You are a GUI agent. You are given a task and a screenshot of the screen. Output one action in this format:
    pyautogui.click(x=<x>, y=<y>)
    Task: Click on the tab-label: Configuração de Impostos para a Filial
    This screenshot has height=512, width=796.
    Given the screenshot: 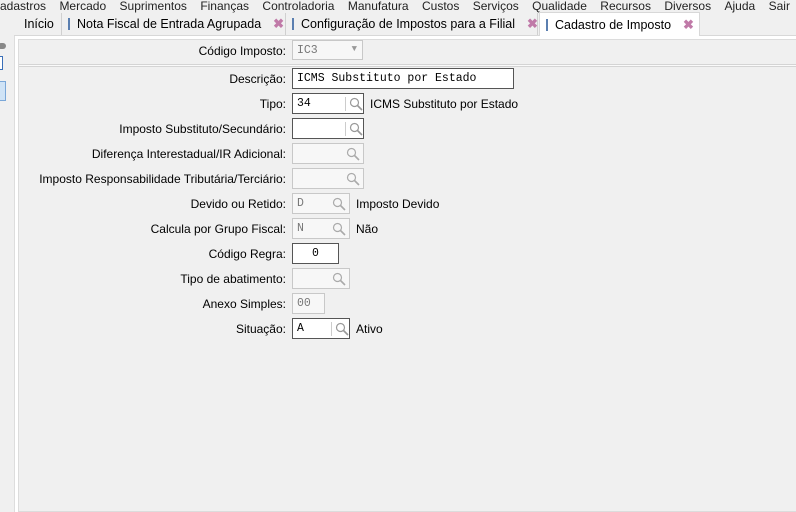 What is the action you would take?
    pyautogui.click(x=408, y=24)
    